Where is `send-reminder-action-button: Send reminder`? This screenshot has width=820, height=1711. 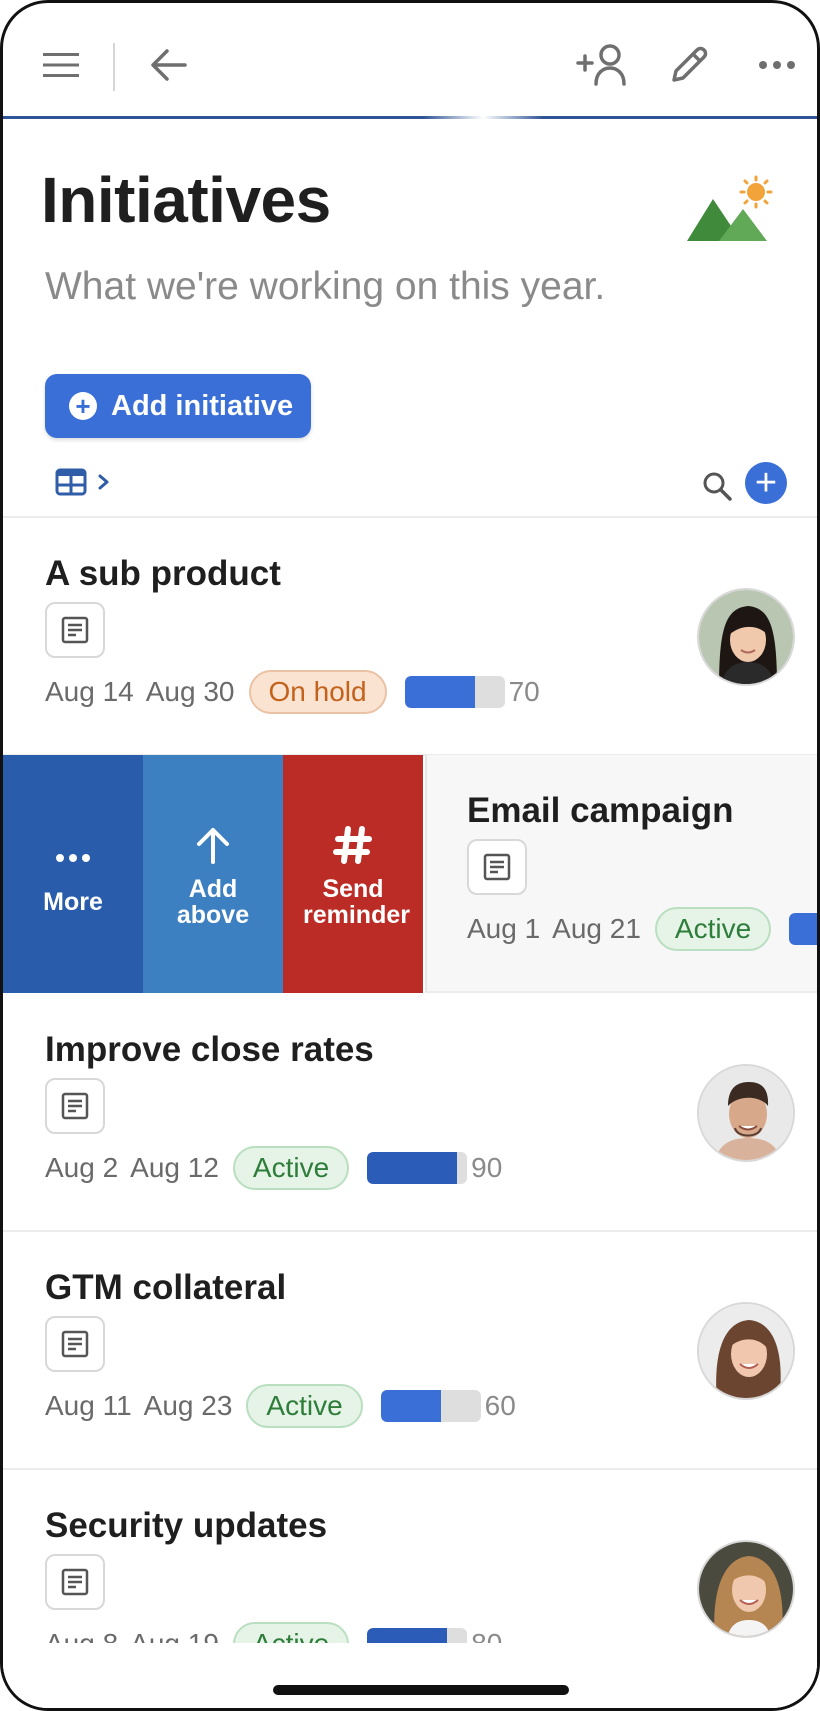
send-reminder-action-button: Send reminder is located at coordinates (353, 874).